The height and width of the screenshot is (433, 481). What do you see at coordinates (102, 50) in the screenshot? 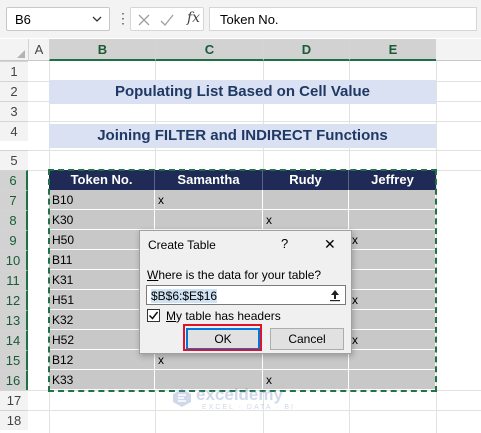
I see `column-header-b: B` at bounding box center [102, 50].